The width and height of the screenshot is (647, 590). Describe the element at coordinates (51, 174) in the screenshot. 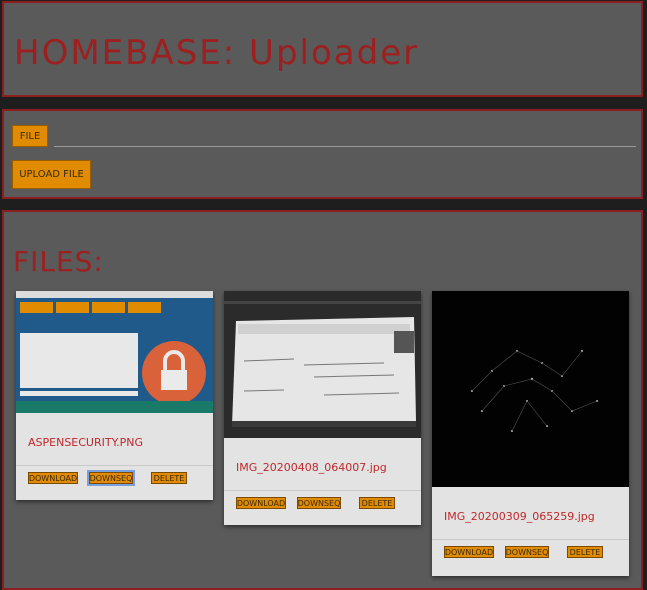

I see `upload-file-button: UPLOAD FILE` at that location.